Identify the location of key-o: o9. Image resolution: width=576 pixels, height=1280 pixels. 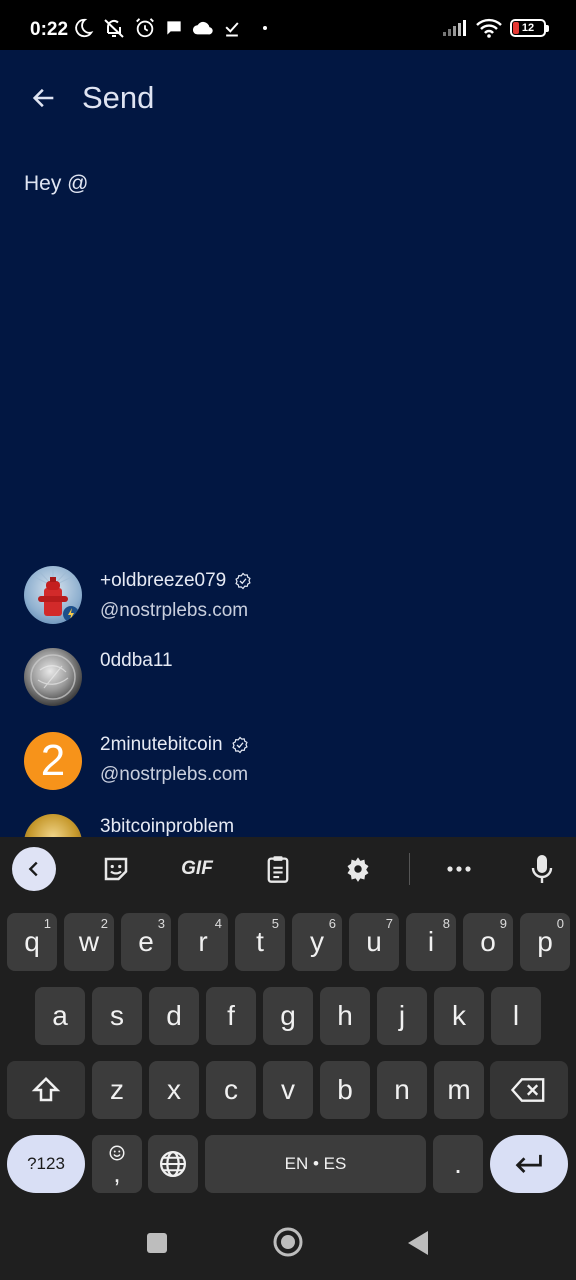
(488, 942).